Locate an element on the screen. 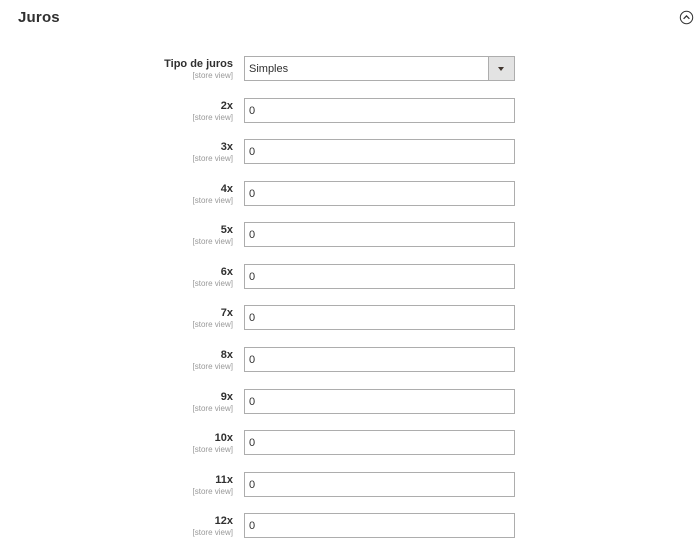 This screenshot has width=698, height=552. field-row-installment: 4x [store view] is located at coordinates (349, 196).